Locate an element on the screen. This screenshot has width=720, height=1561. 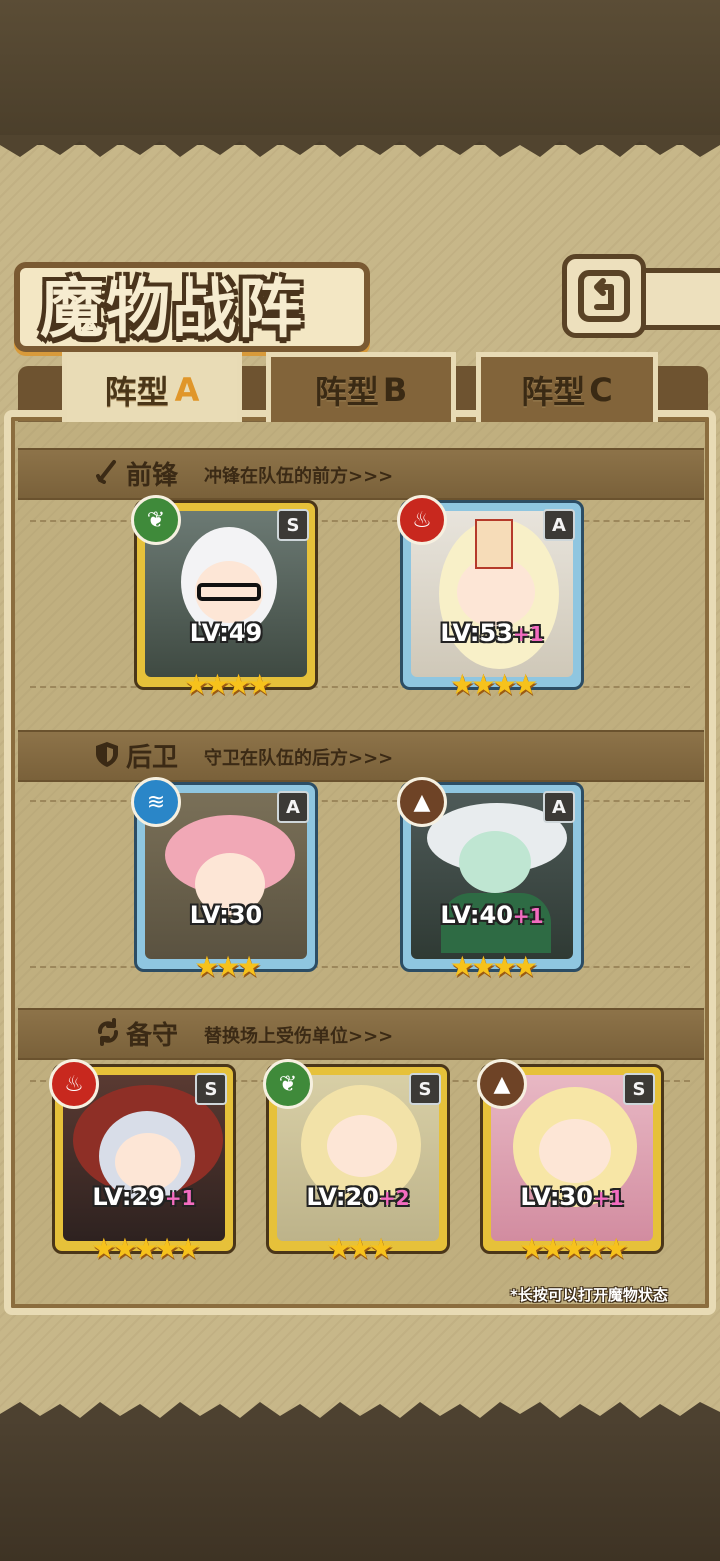
tab-formation-a: 阵型 A is located at coordinates (152, 387).